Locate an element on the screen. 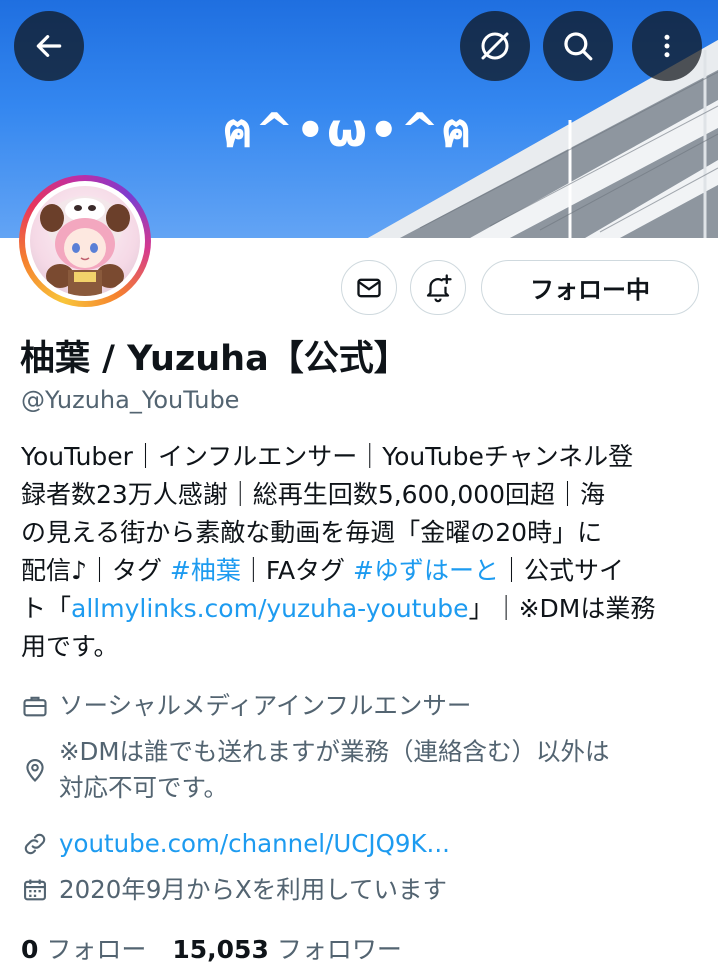 This screenshot has width=718, height=970. location-line: ※DMは誰でも送れますが業務（連絡含む）以外は is located at coordinates (334, 751).